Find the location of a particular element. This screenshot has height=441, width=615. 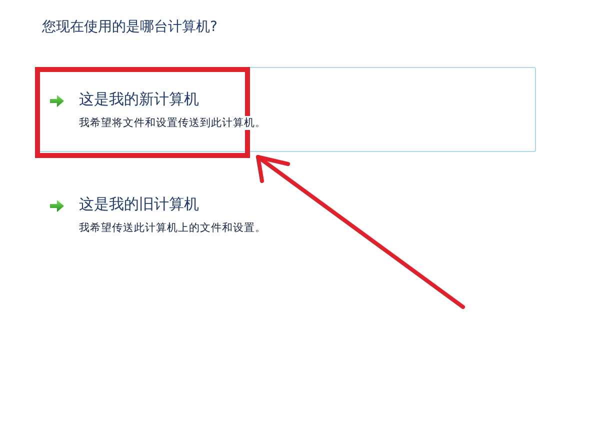

option-title: 这是我的新计算机 is located at coordinates (139, 99).